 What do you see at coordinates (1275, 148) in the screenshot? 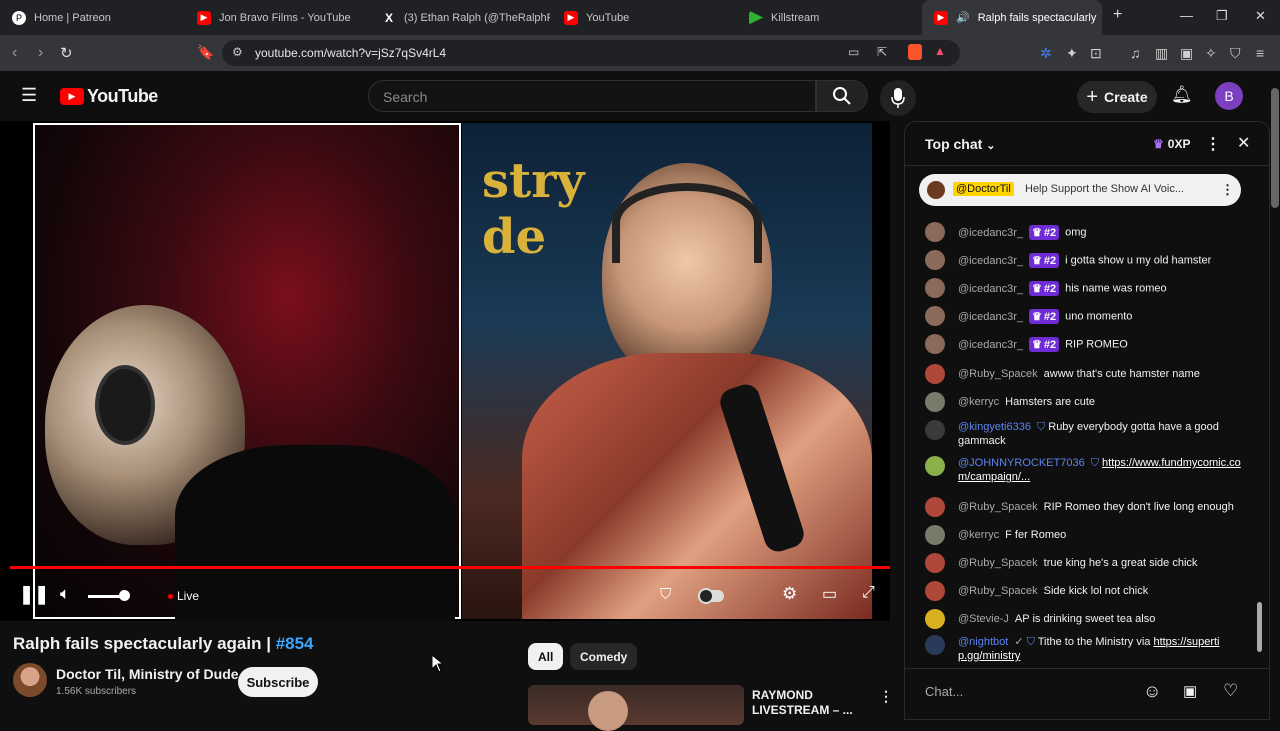
I see `page-scrollbar-thumb` at bounding box center [1275, 148].